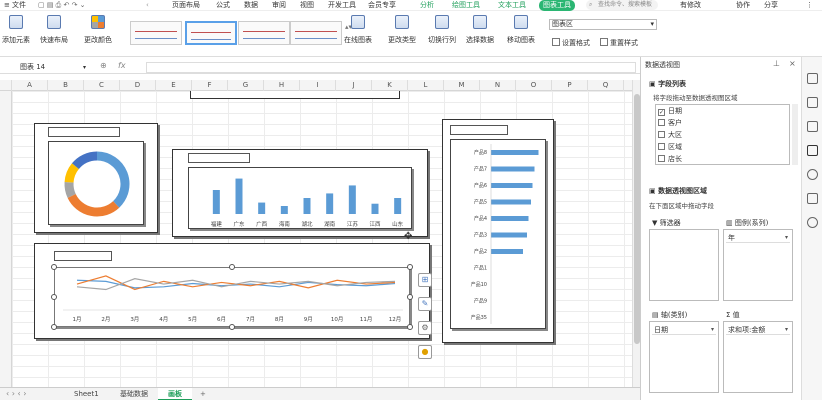  I want to click on select-cursor-icon, so click(812, 102).